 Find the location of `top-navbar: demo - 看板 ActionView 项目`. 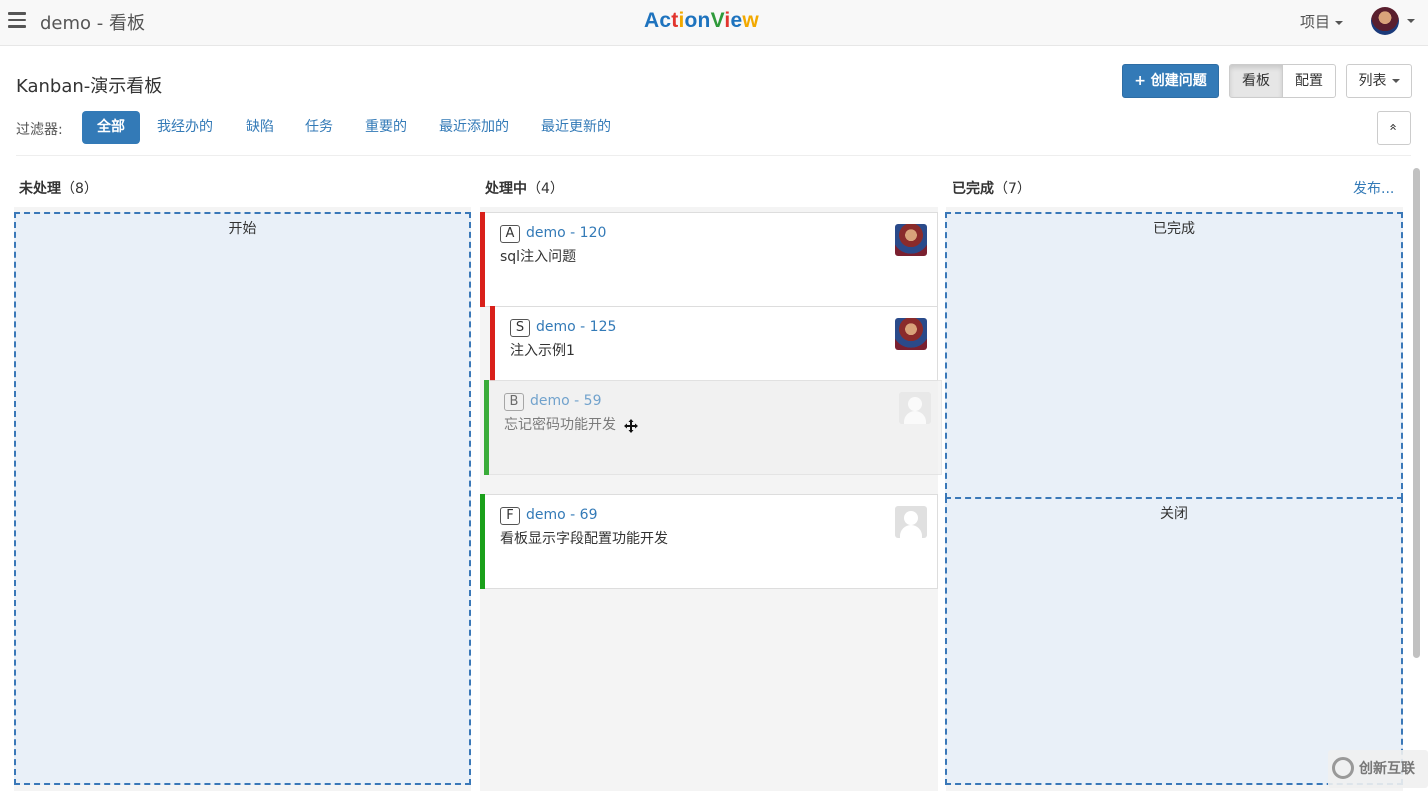

top-navbar: demo - 看板 ActionView 项目 is located at coordinates (714, 23).